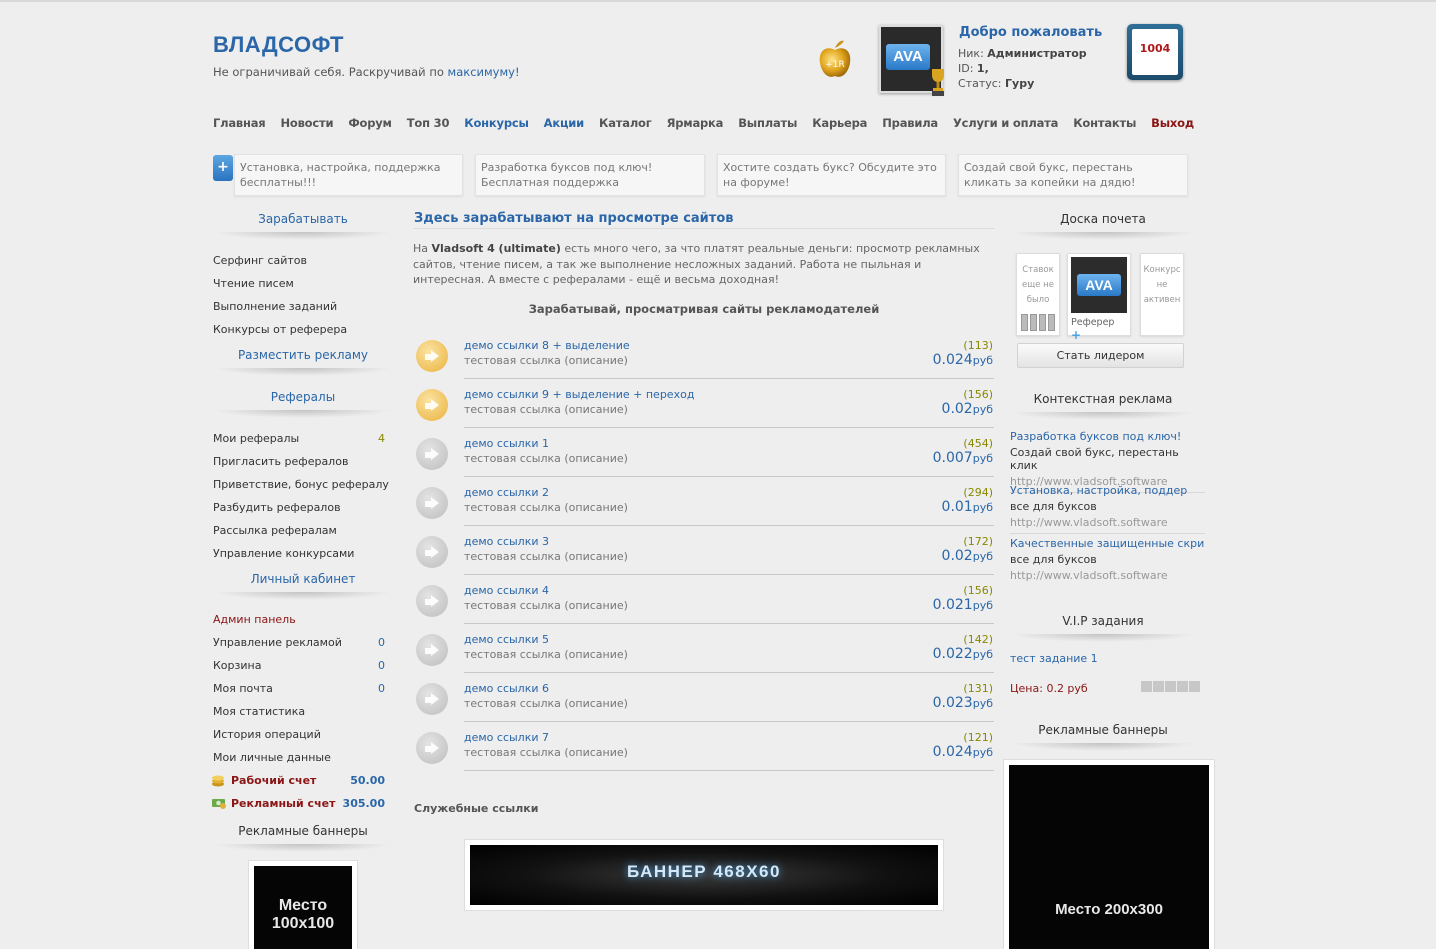 The width and height of the screenshot is (1436, 949). Describe the element at coordinates (938, 82) in the screenshot. I see `trophy-icon` at that location.